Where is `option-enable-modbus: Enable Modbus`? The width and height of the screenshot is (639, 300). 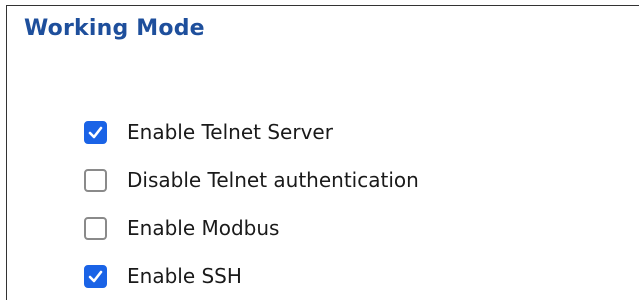 option-enable-modbus: Enable Modbus is located at coordinates (251, 228).